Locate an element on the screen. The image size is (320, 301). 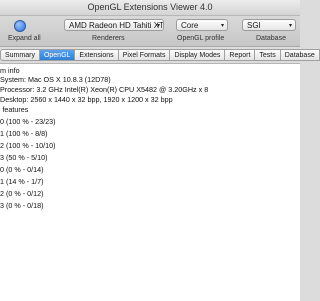
tab-display-modes: Display Modes is located at coordinates (198, 55).